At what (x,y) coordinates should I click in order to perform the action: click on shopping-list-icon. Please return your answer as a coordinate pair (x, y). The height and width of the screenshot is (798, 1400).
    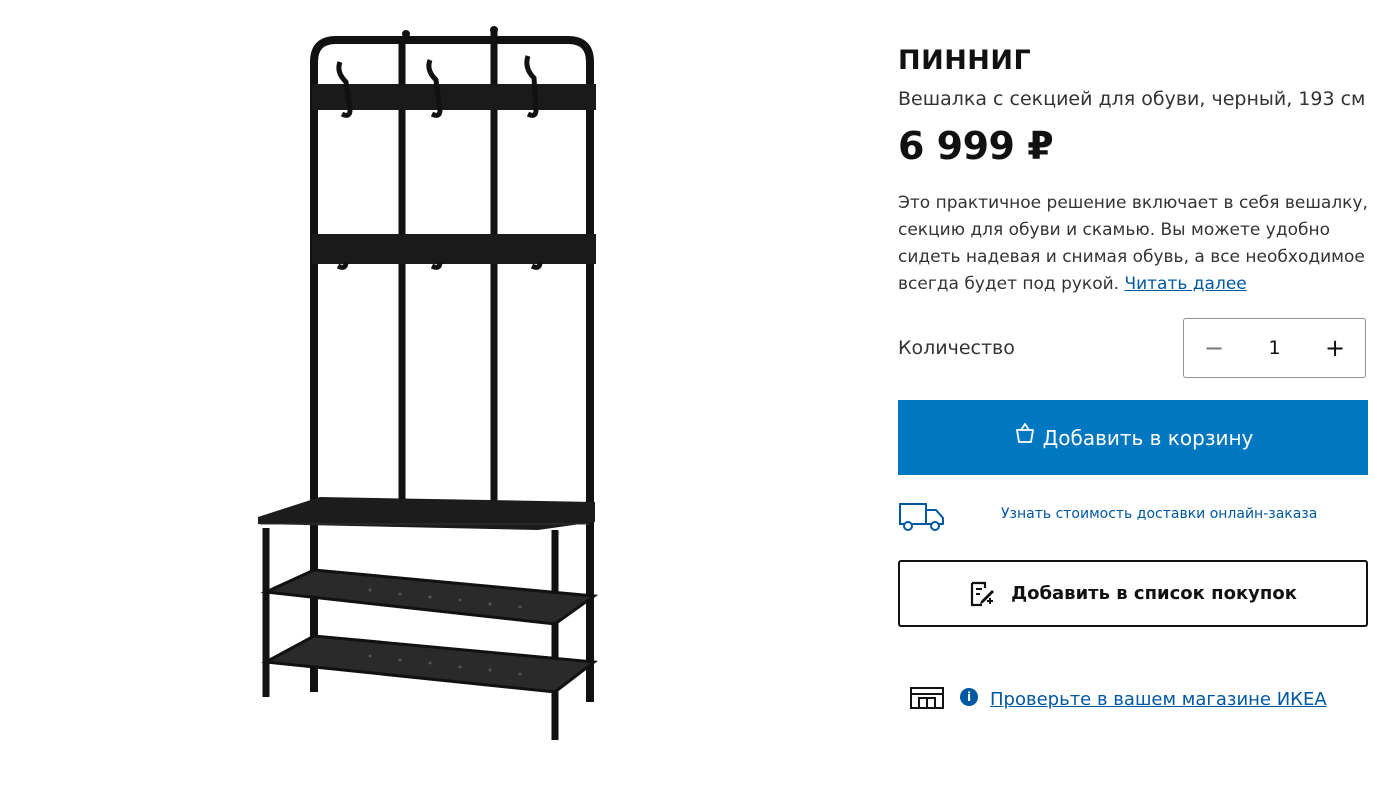
    Looking at the image, I should click on (982, 594).